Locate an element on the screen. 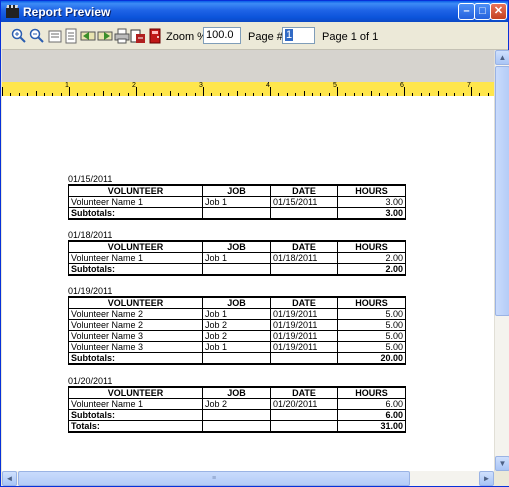 The height and width of the screenshot is (487, 509). zoom-out-icon is located at coordinates (36, 35).